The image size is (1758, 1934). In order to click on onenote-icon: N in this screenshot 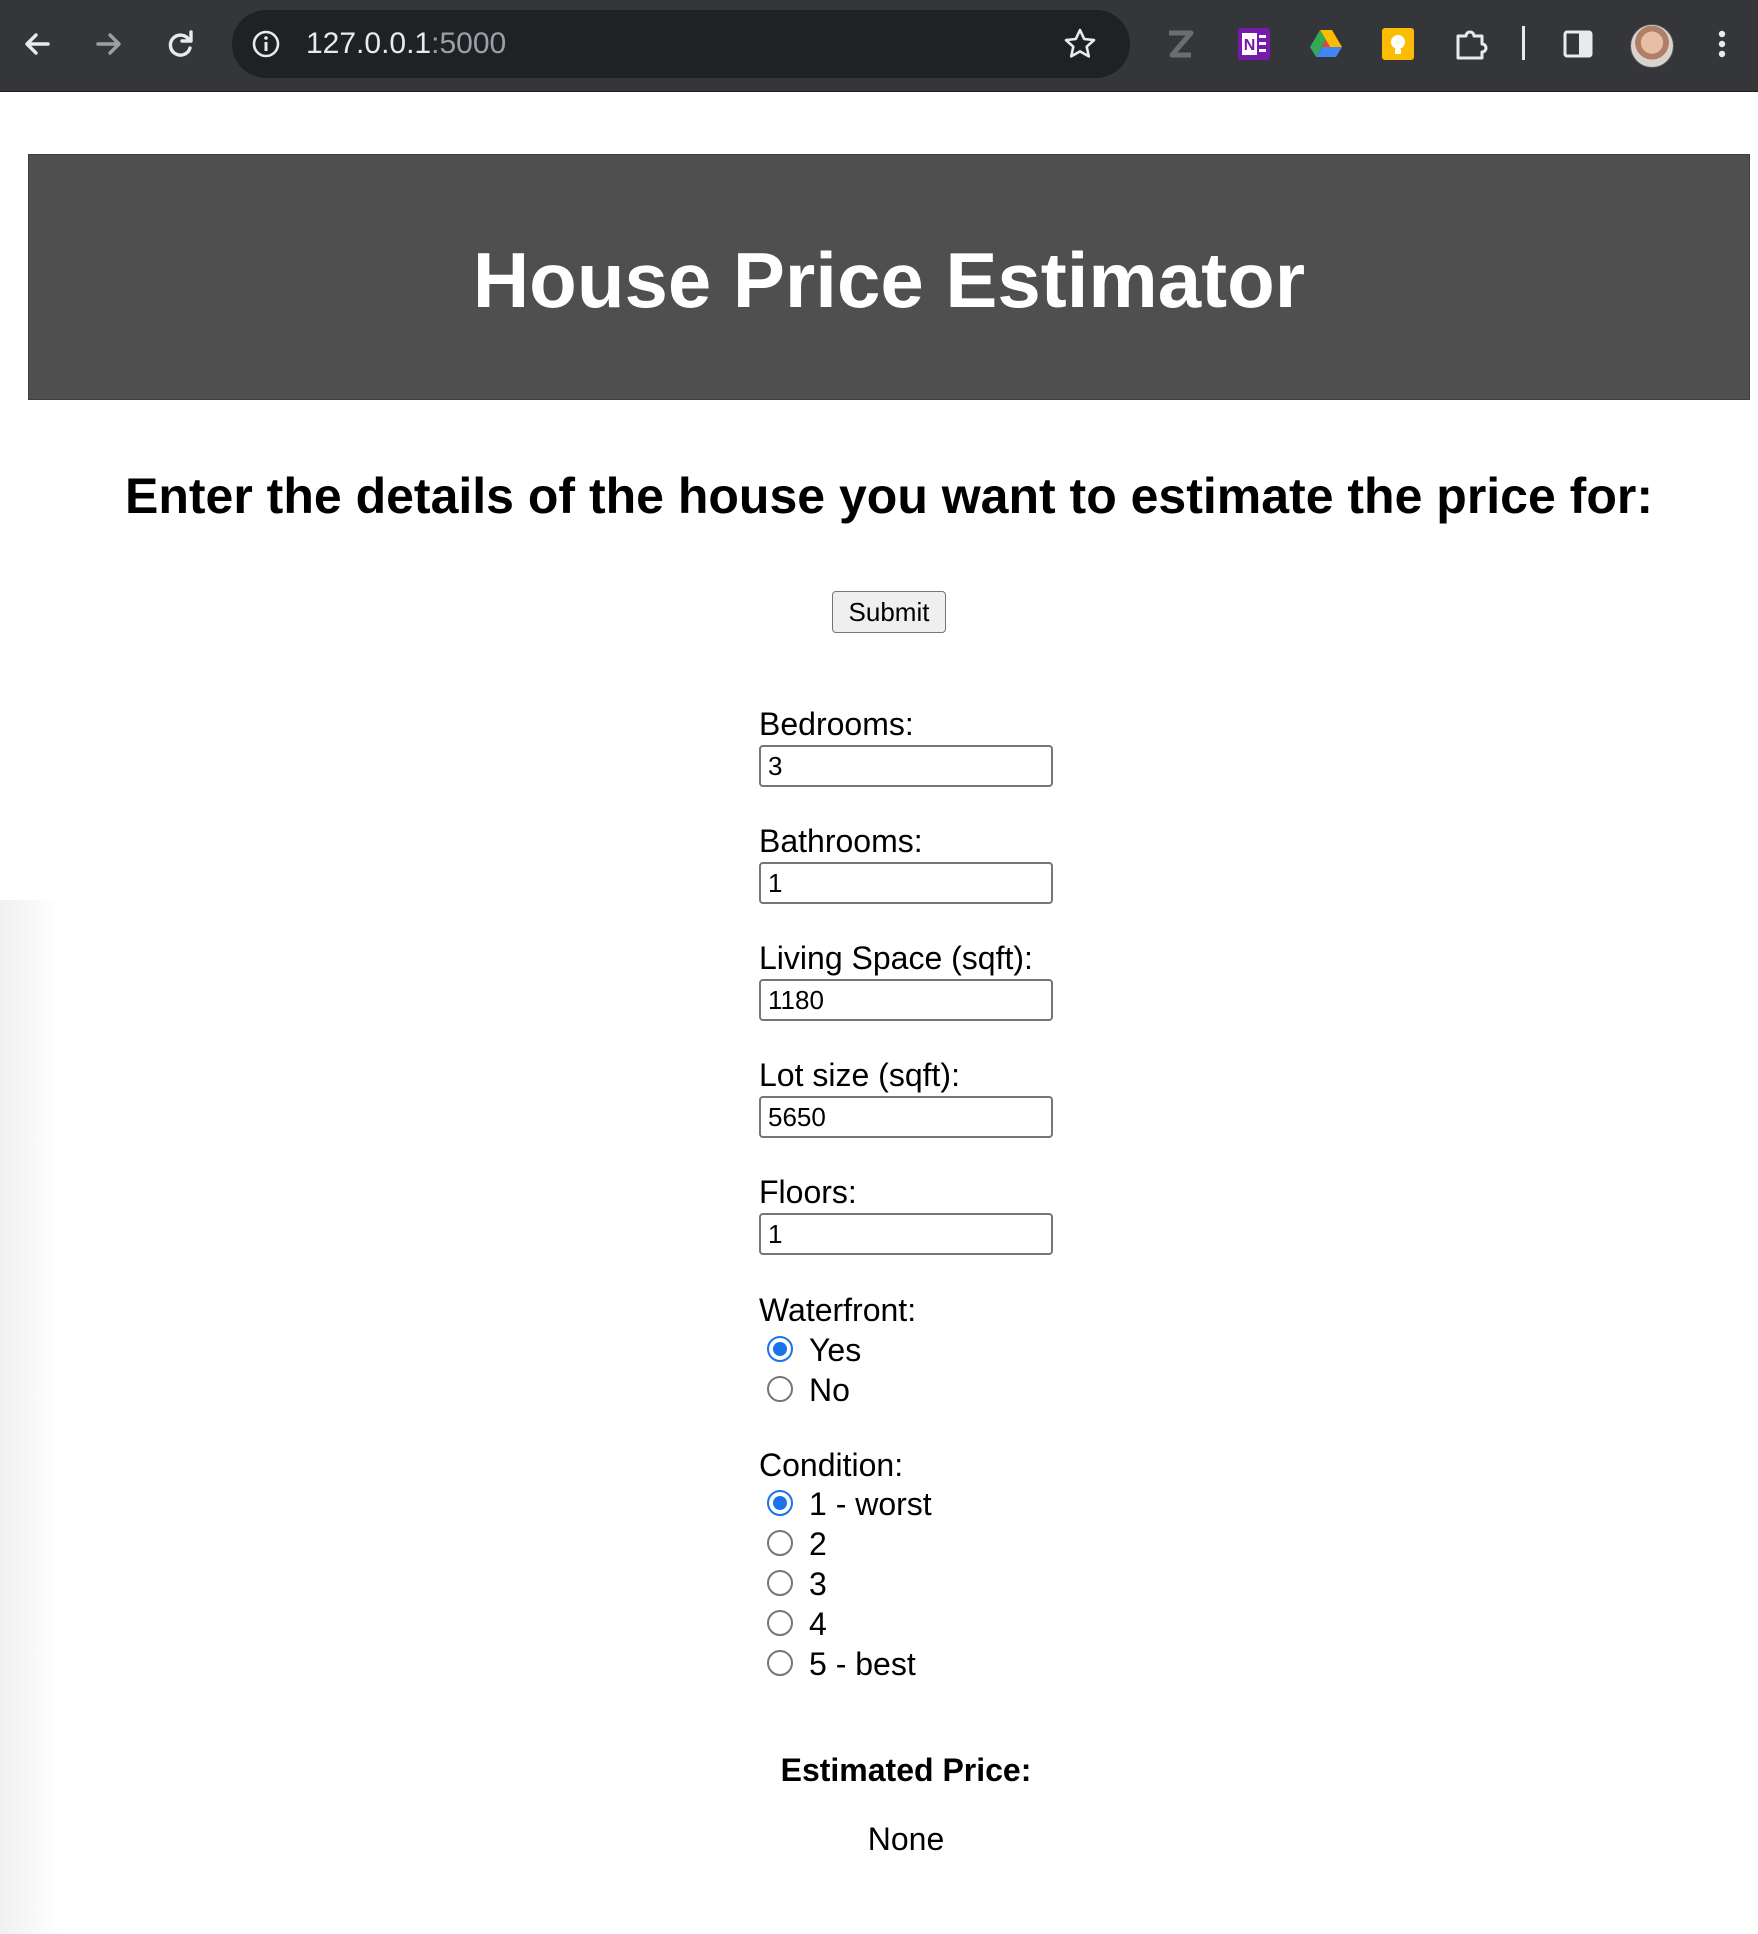, I will do `click(1254, 44)`.